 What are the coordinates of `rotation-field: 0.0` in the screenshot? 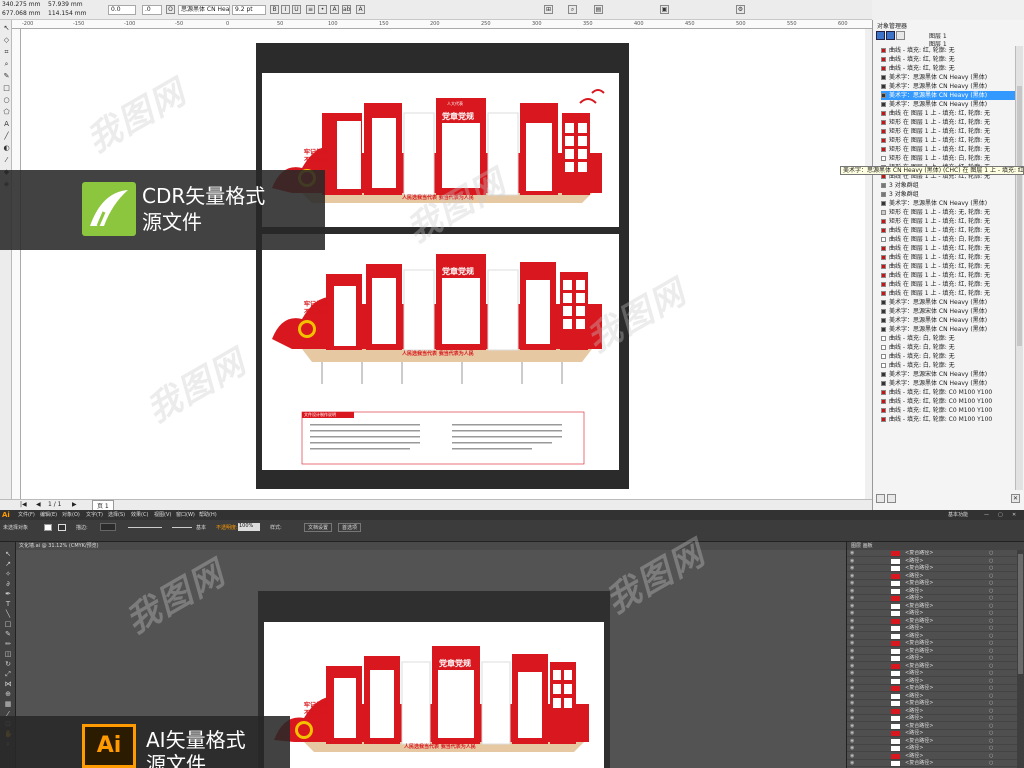 It's located at (122, 10).